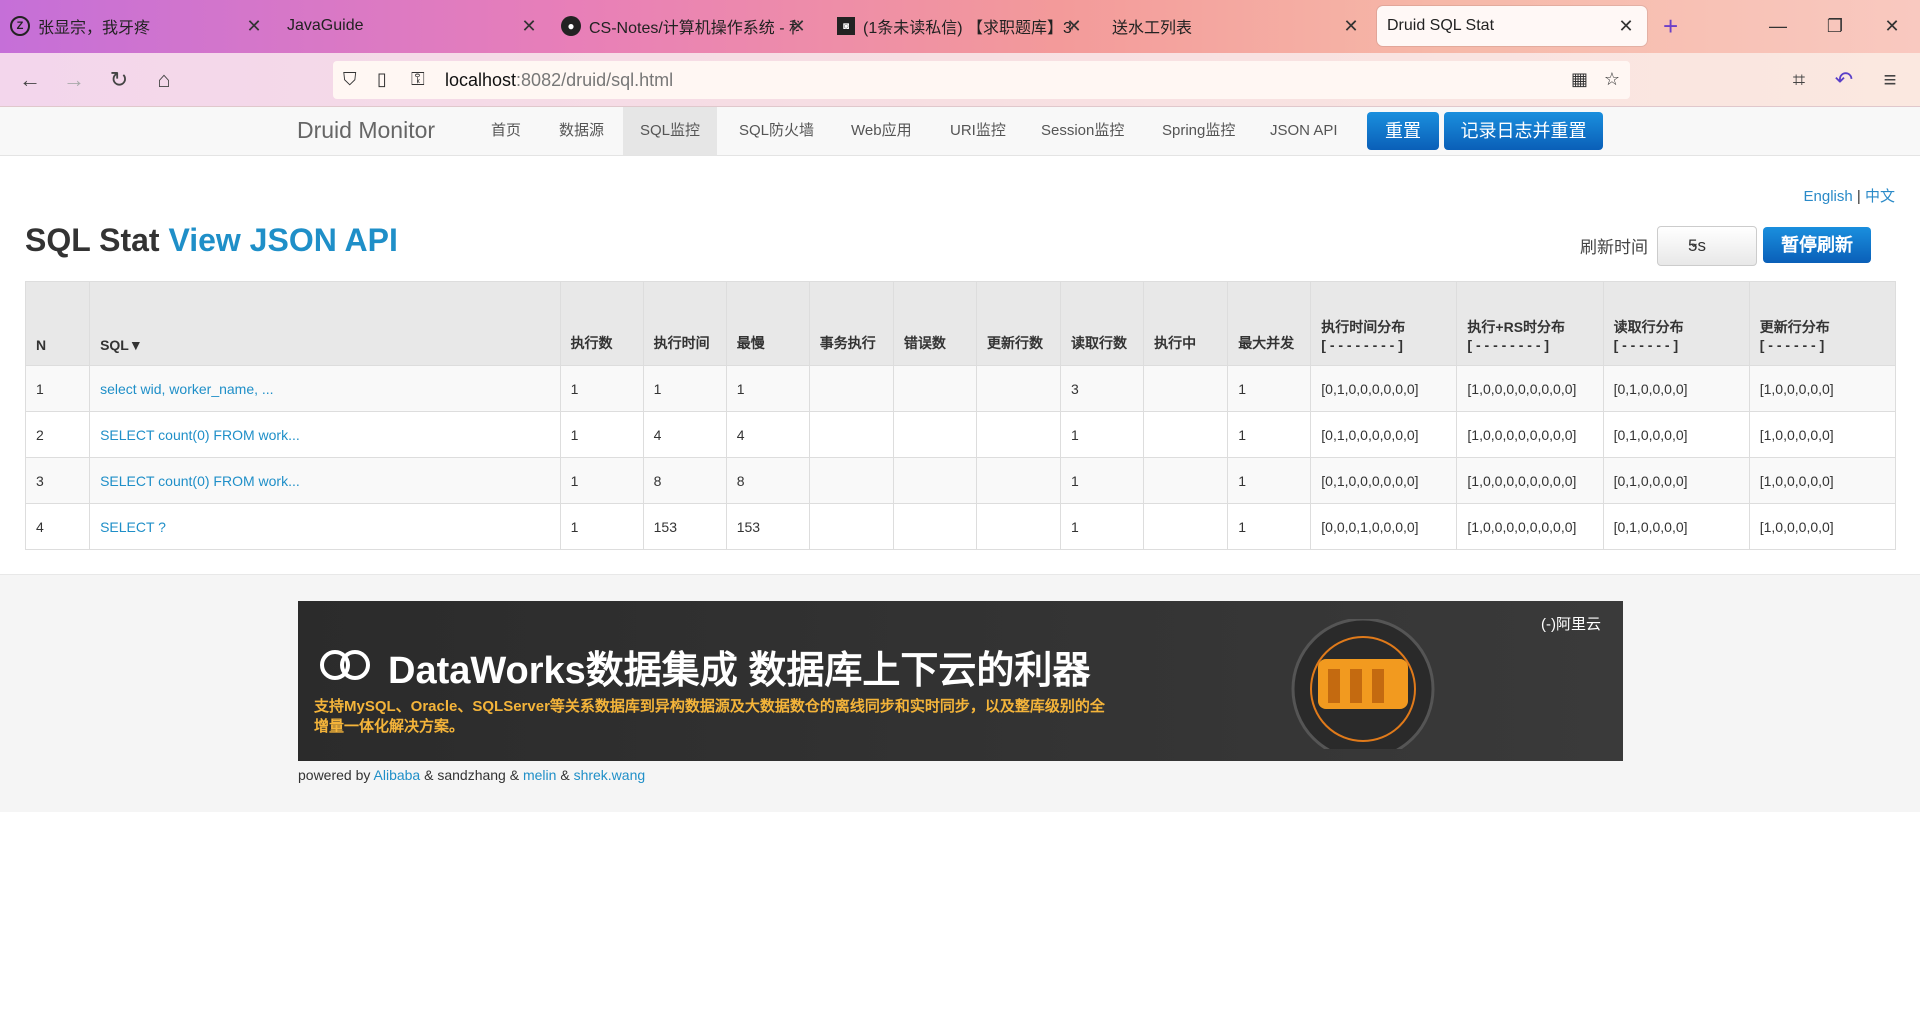 The image size is (1920, 1030). Describe the element at coordinates (1102, 323) in the screenshot. I see `column-header: 读取行数` at that location.